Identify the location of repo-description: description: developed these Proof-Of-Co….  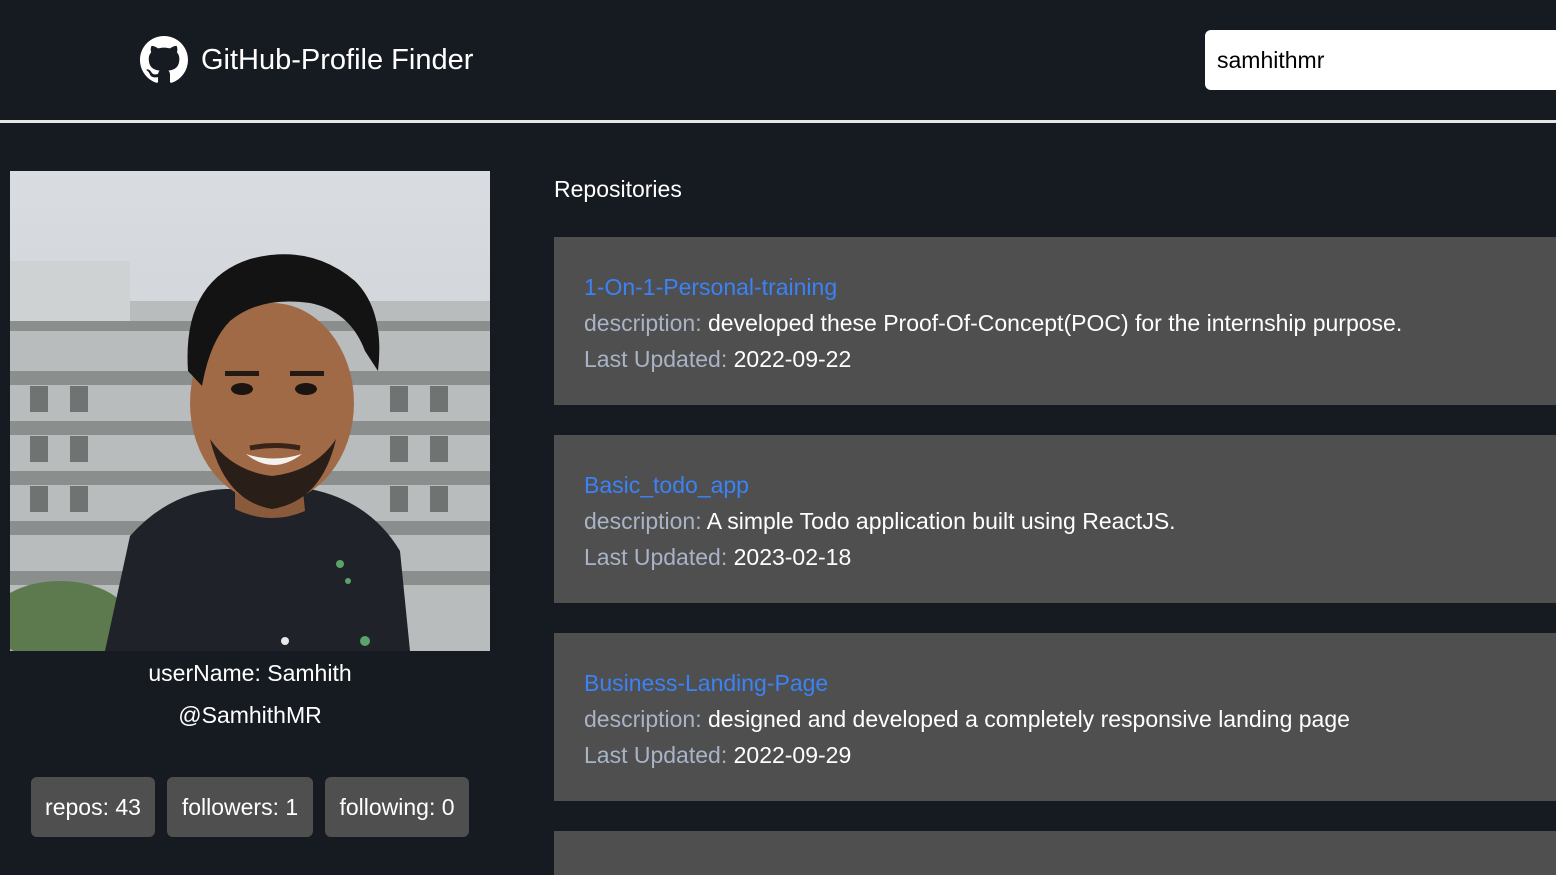
(1070, 323).